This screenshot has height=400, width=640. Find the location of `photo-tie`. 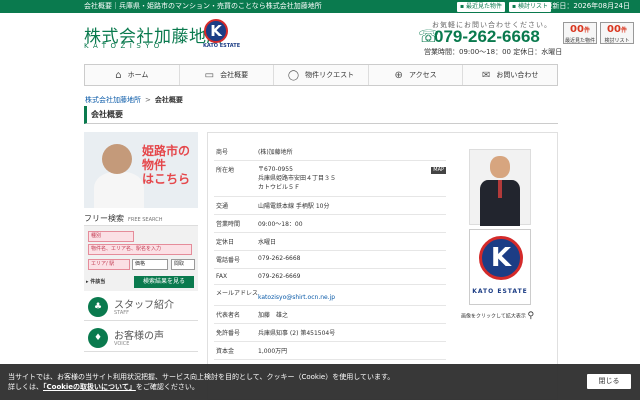

photo-tie is located at coordinates (500, 189).